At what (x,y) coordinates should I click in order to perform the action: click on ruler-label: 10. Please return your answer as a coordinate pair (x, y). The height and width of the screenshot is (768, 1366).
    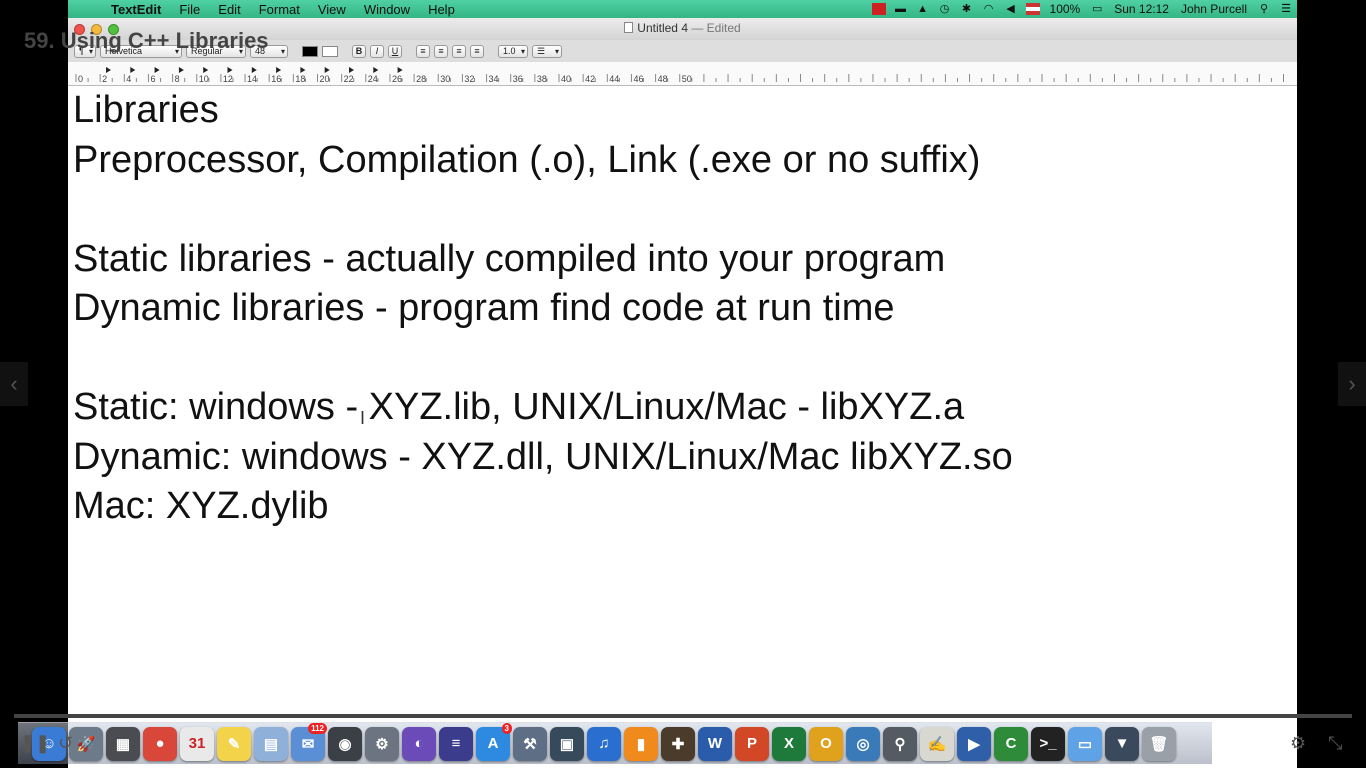
    Looking at the image, I should click on (204, 79).